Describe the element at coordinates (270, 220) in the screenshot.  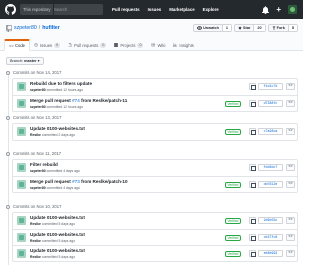
I see `commit-sha-link: 2d6b55c` at that location.